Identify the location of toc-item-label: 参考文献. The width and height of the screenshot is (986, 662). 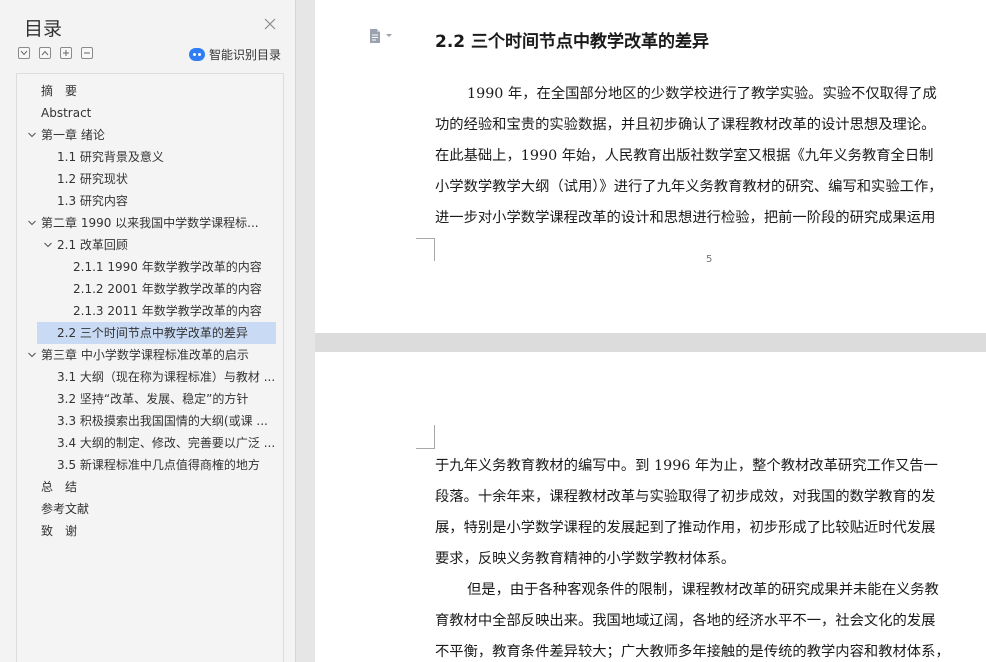
(65, 509).